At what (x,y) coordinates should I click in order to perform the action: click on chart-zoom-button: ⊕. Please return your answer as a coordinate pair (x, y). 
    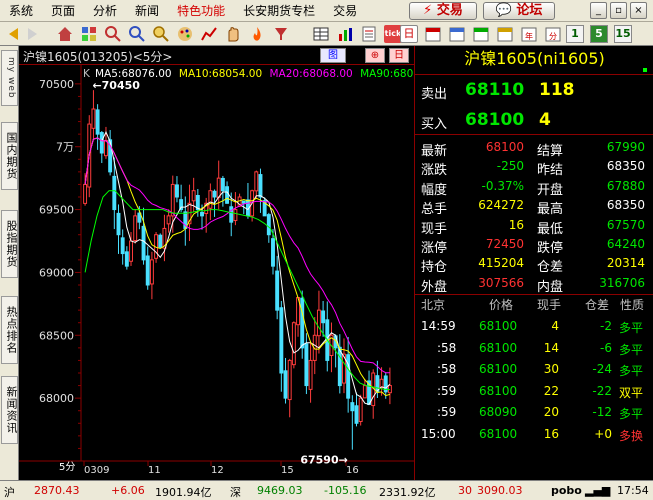
    Looking at the image, I should click on (375, 55).